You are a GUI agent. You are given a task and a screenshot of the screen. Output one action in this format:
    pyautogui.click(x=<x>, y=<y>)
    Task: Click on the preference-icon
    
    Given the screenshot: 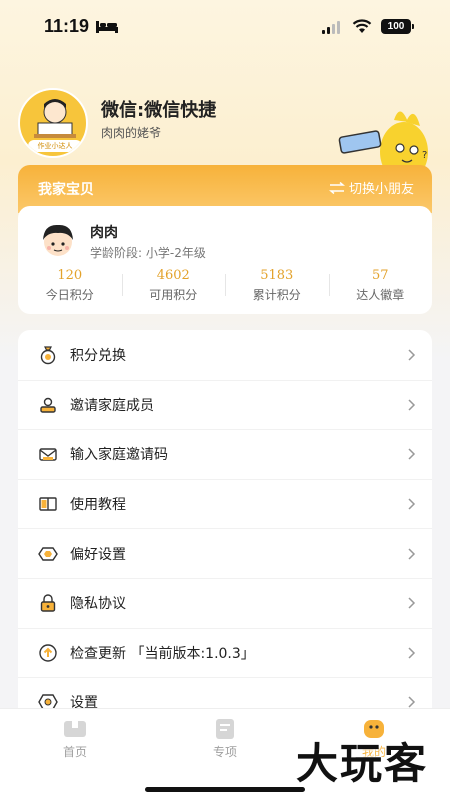 What is the action you would take?
    pyautogui.click(x=48, y=553)
    